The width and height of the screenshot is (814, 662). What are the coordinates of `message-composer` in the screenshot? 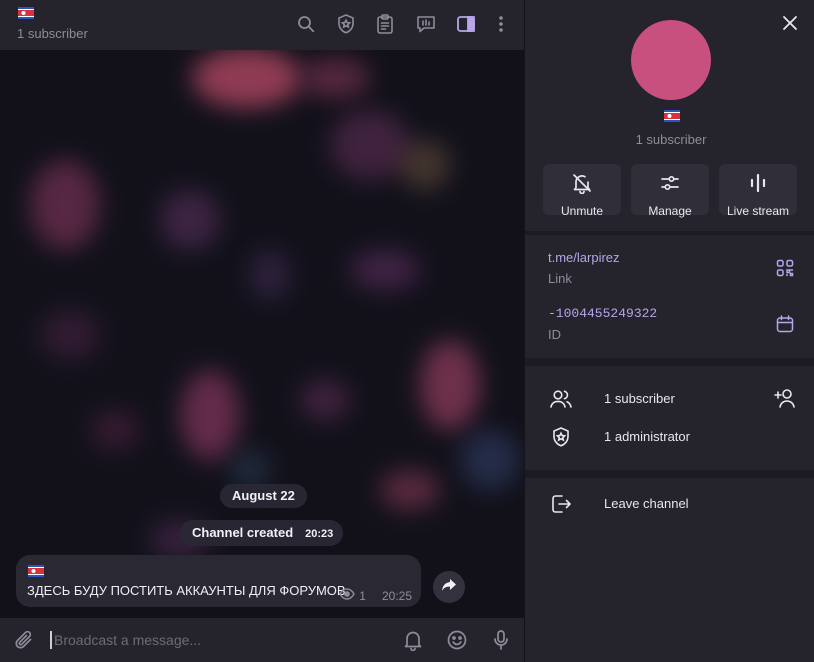 It's located at (262, 640).